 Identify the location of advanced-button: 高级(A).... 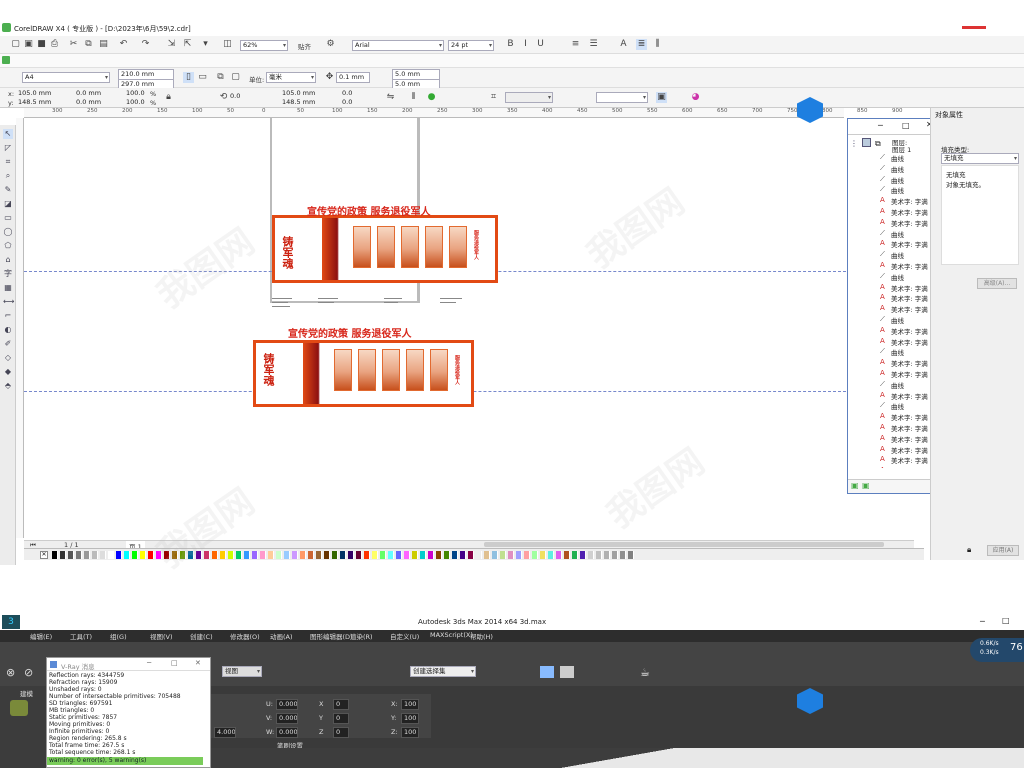
(997, 283).